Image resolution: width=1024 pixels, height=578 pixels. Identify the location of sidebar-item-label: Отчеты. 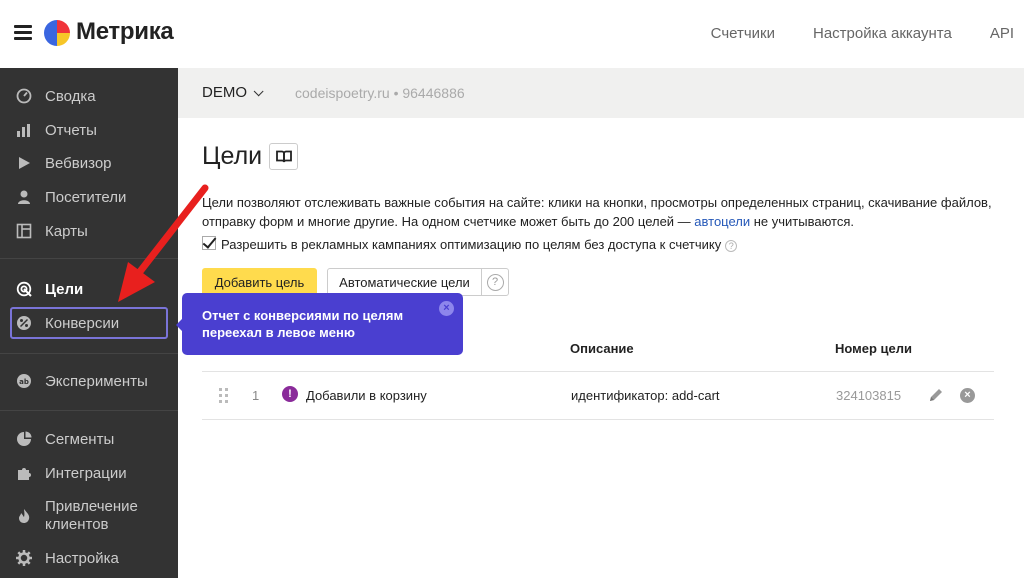
(71, 130).